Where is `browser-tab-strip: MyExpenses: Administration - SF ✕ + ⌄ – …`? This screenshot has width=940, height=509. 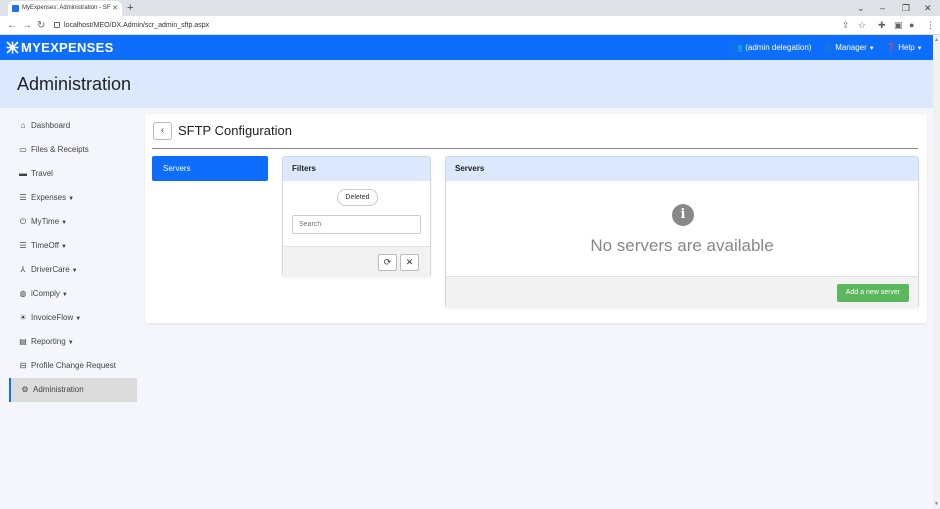
browser-tab-strip: MyExpenses: Administration - SF ✕ + ⌄ – … is located at coordinates (470, 8).